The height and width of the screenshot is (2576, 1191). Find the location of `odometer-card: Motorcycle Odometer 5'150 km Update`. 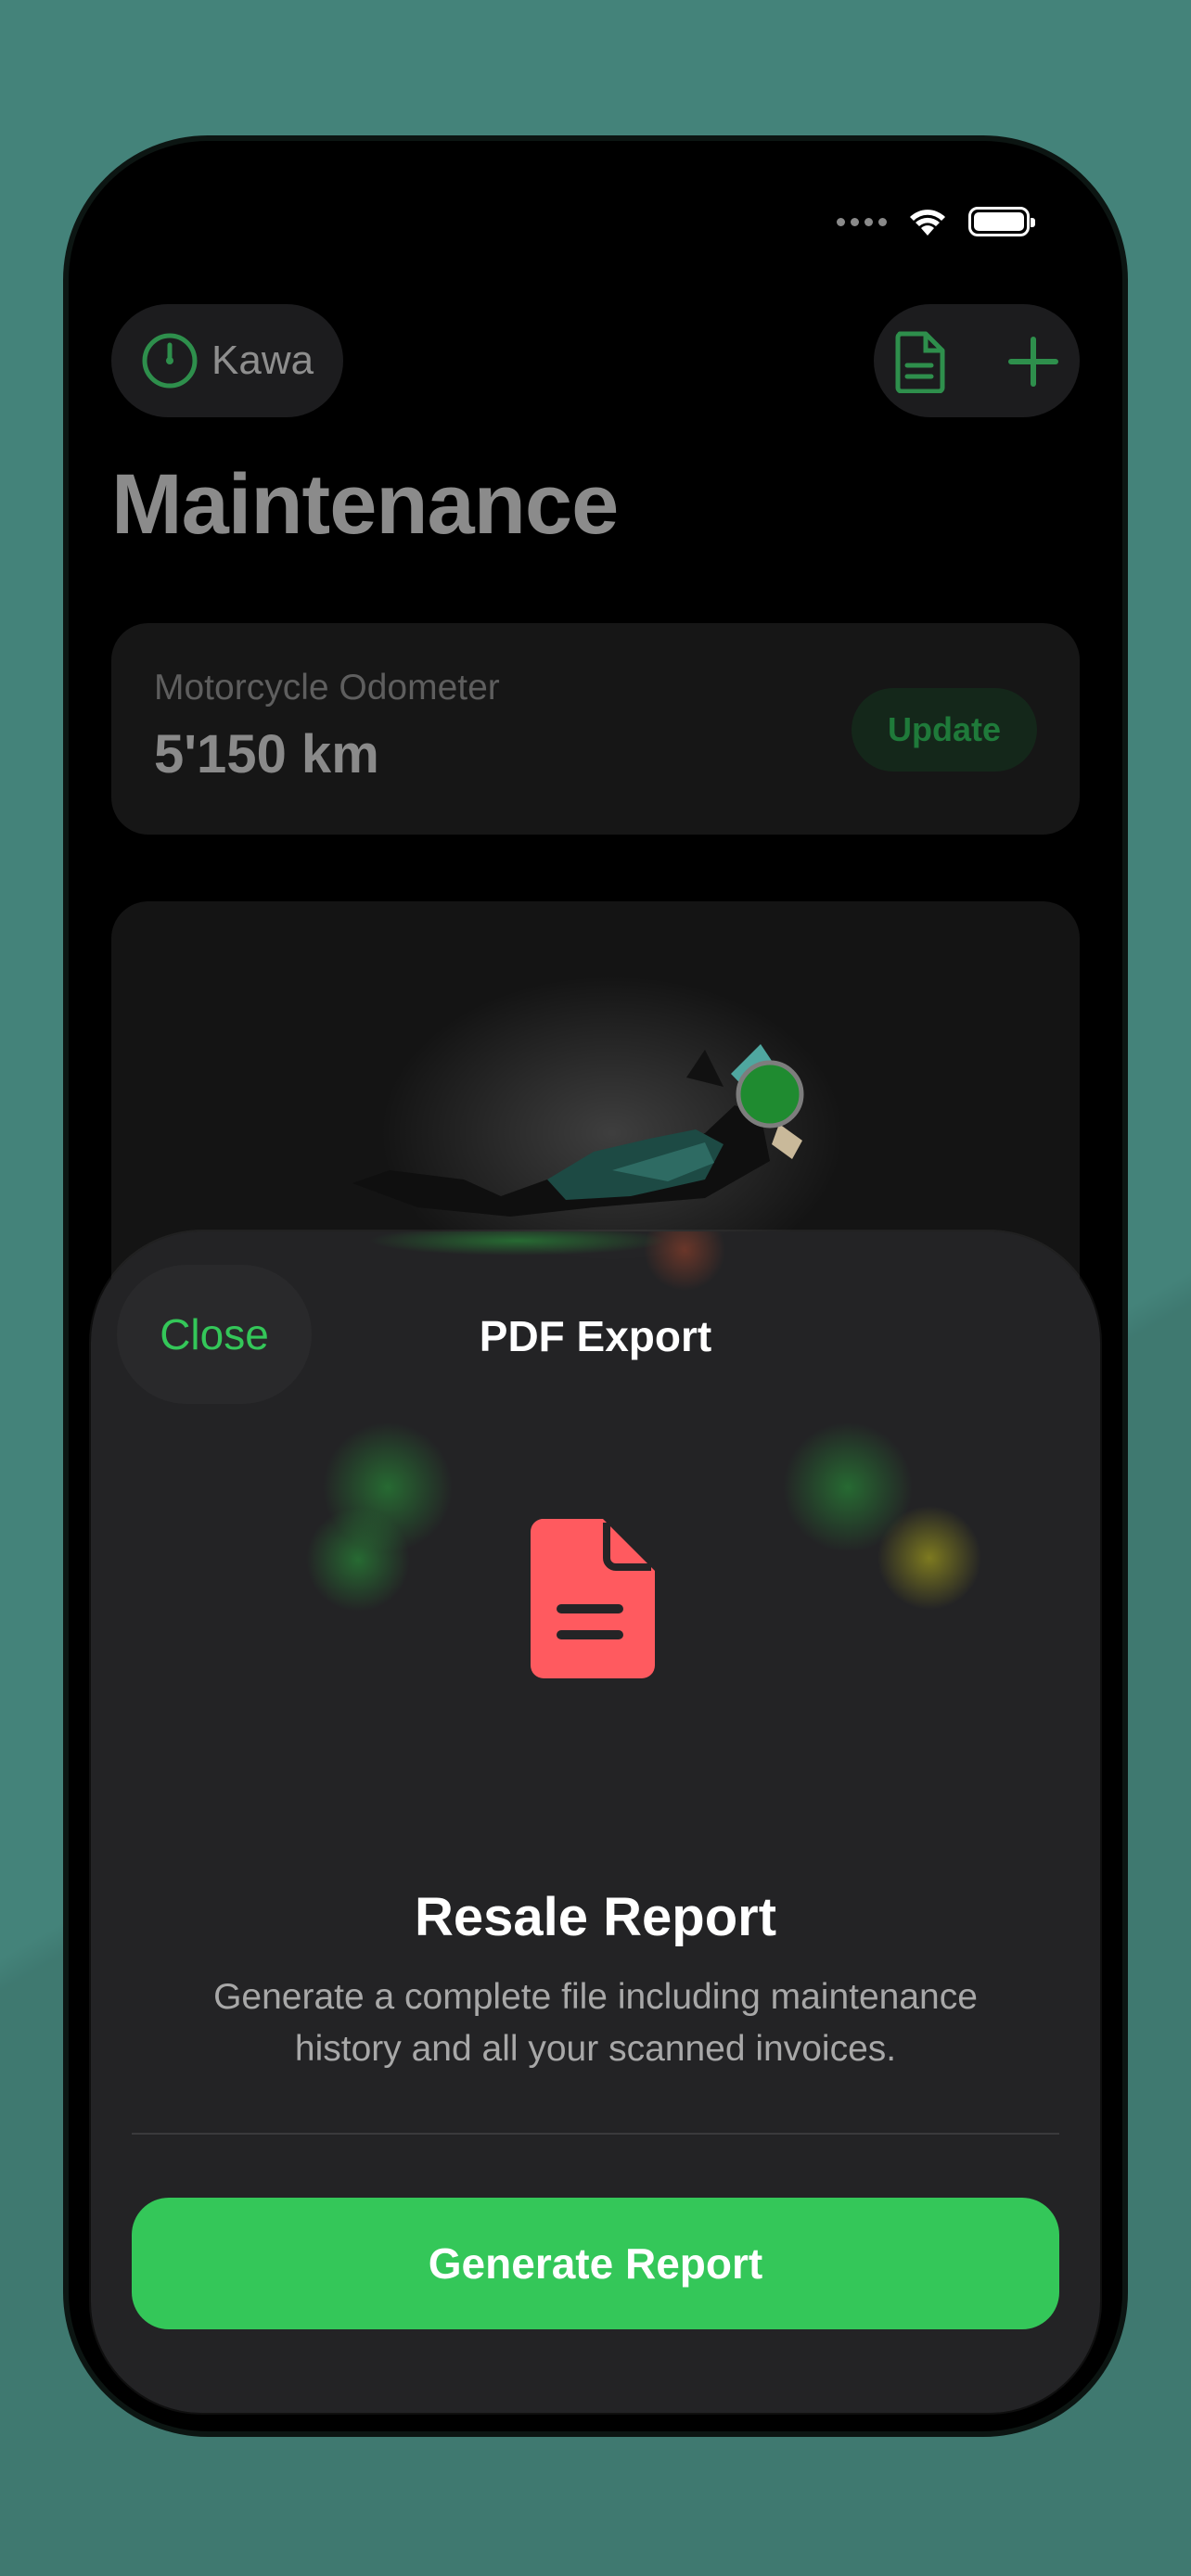

odometer-card: Motorcycle Odometer 5'150 km Update is located at coordinates (595, 729).